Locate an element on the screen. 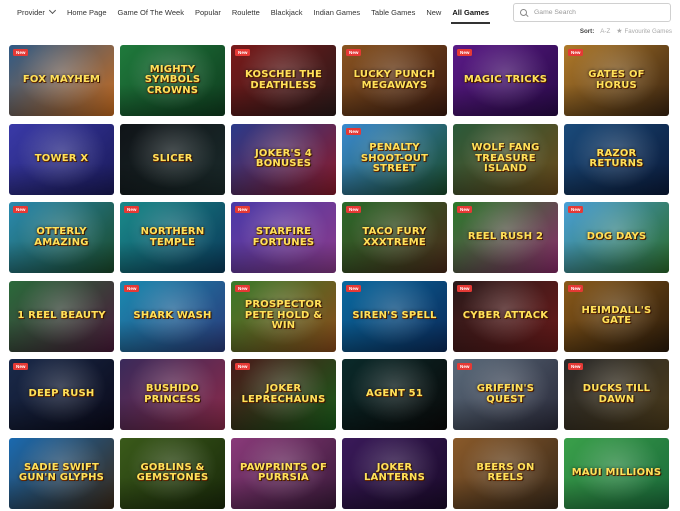 The image size is (680, 511). game-tile: Goblins & Gemstones is located at coordinates (172, 473).